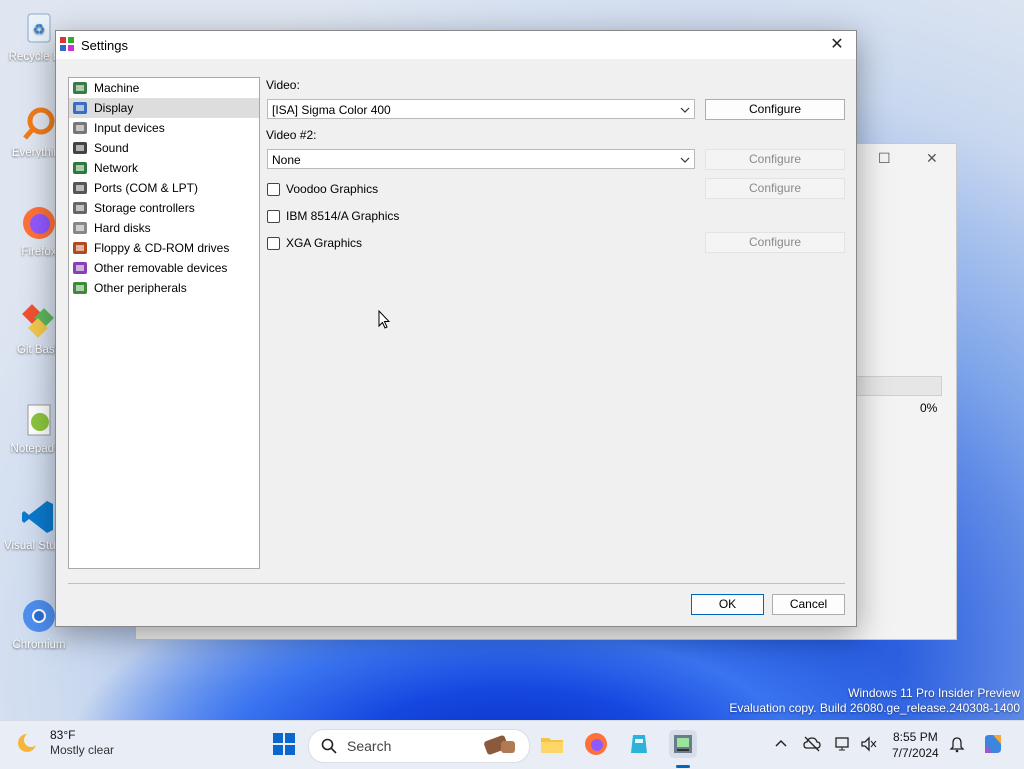 This screenshot has height=769, width=1024. Describe the element at coordinates (144, 208) in the screenshot. I see `tree-item-label: Storage controllers` at that location.